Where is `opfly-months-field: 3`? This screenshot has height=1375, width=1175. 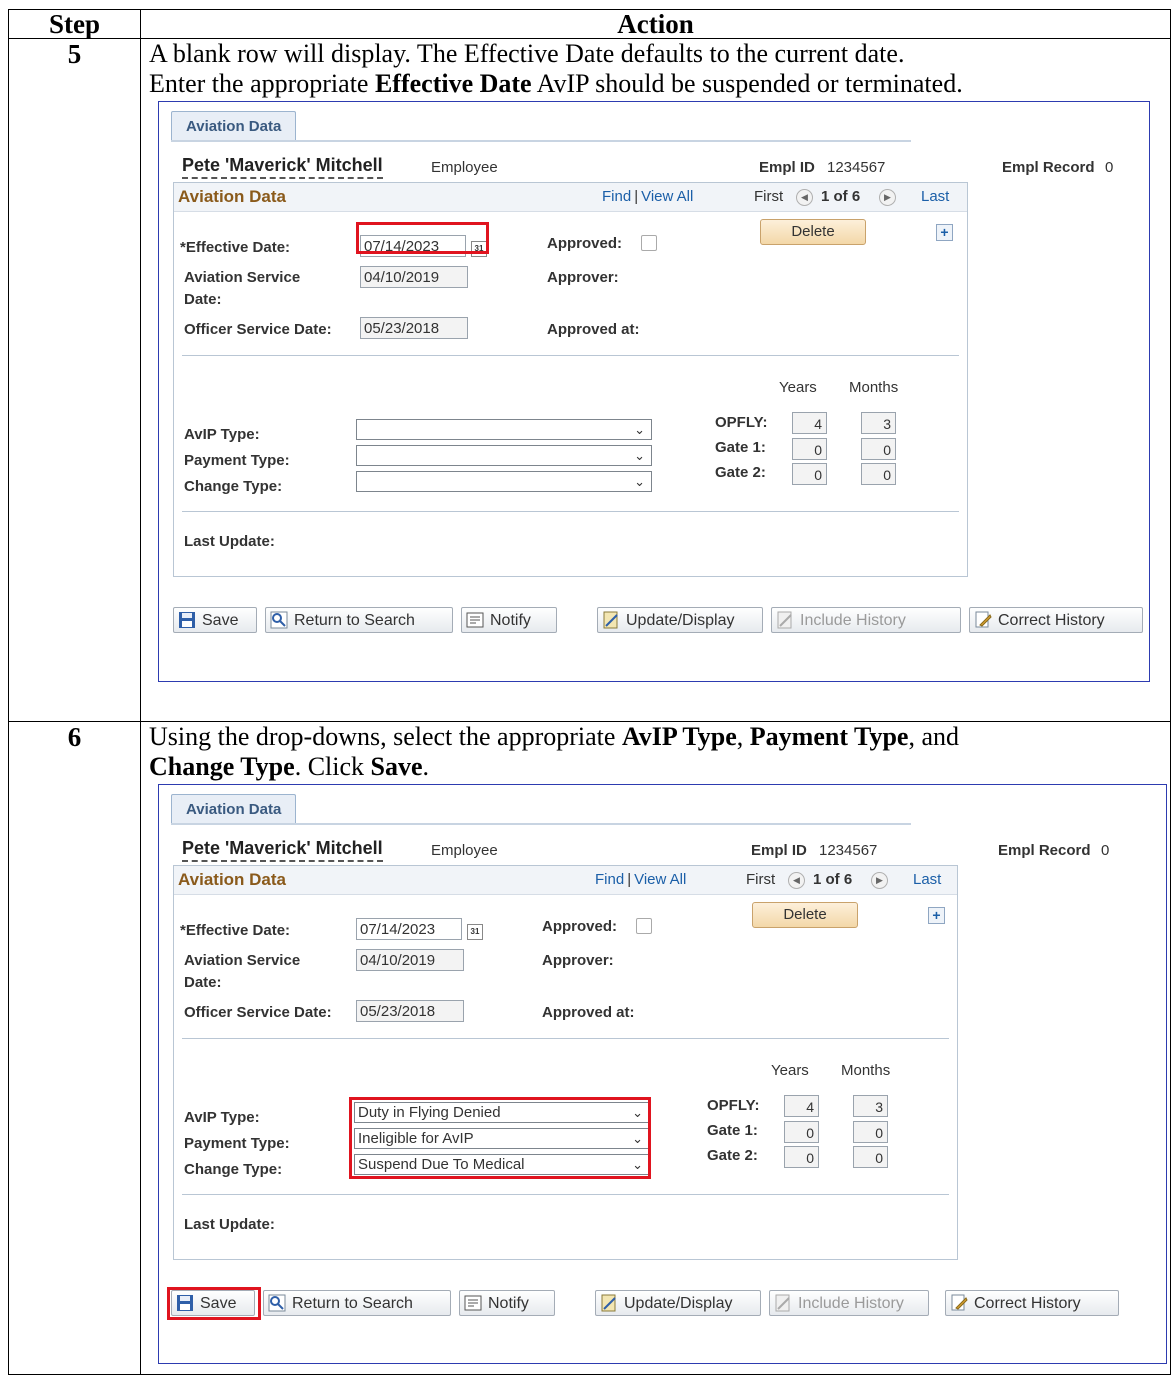 opfly-months-field: 3 is located at coordinates (878, 423).